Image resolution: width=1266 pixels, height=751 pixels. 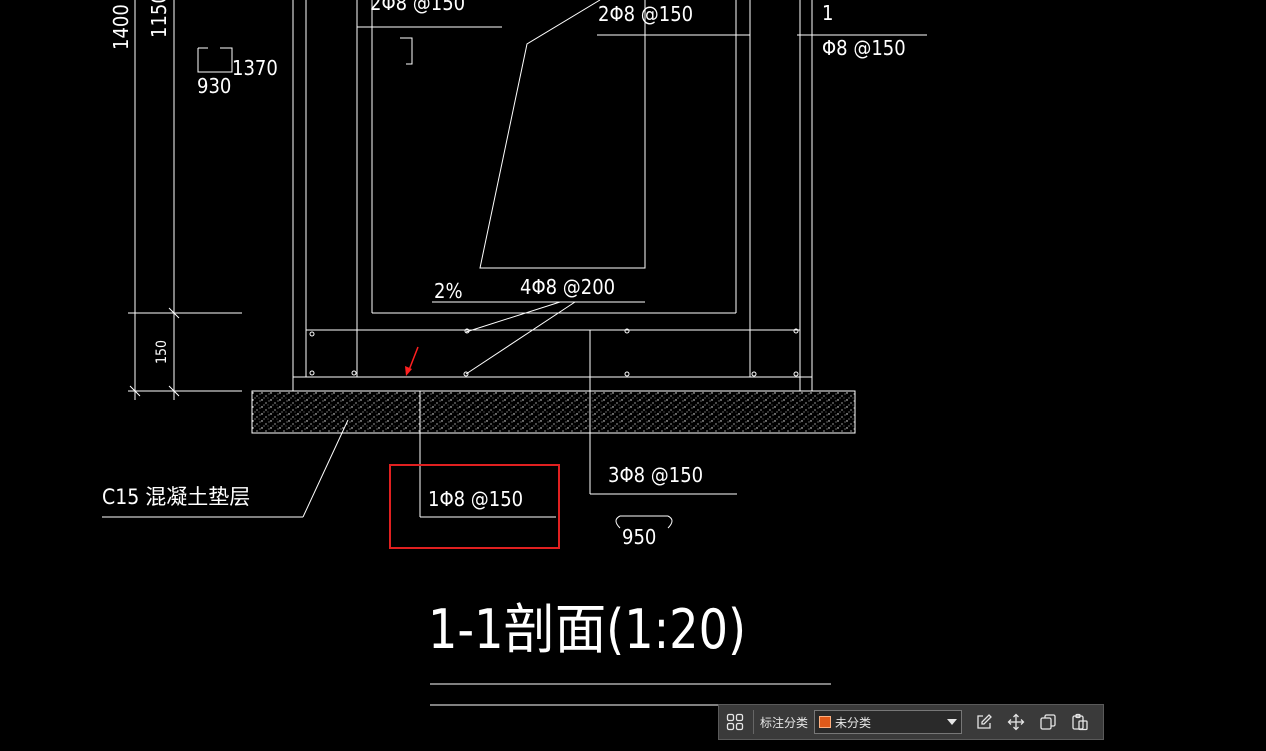 I want to click on dim-1150-label: 1150, so click(x=159, y=19).